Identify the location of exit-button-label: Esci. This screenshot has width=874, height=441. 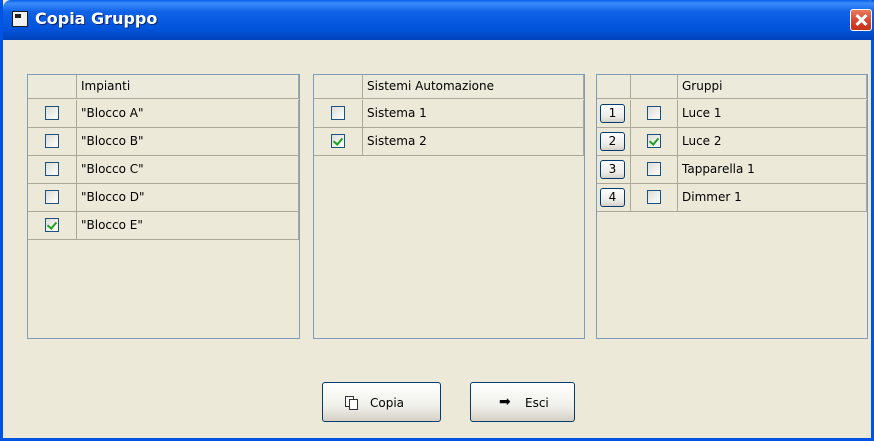
(537, 403).